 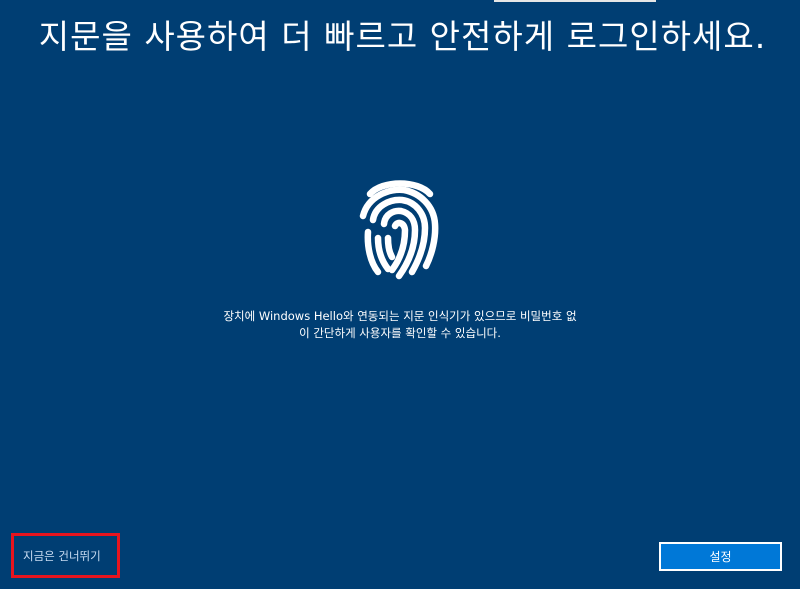 I want to click on description-line-2: 이 간단하게 사용자를 확인할 수 있습니다., so click(x=400, y=333).